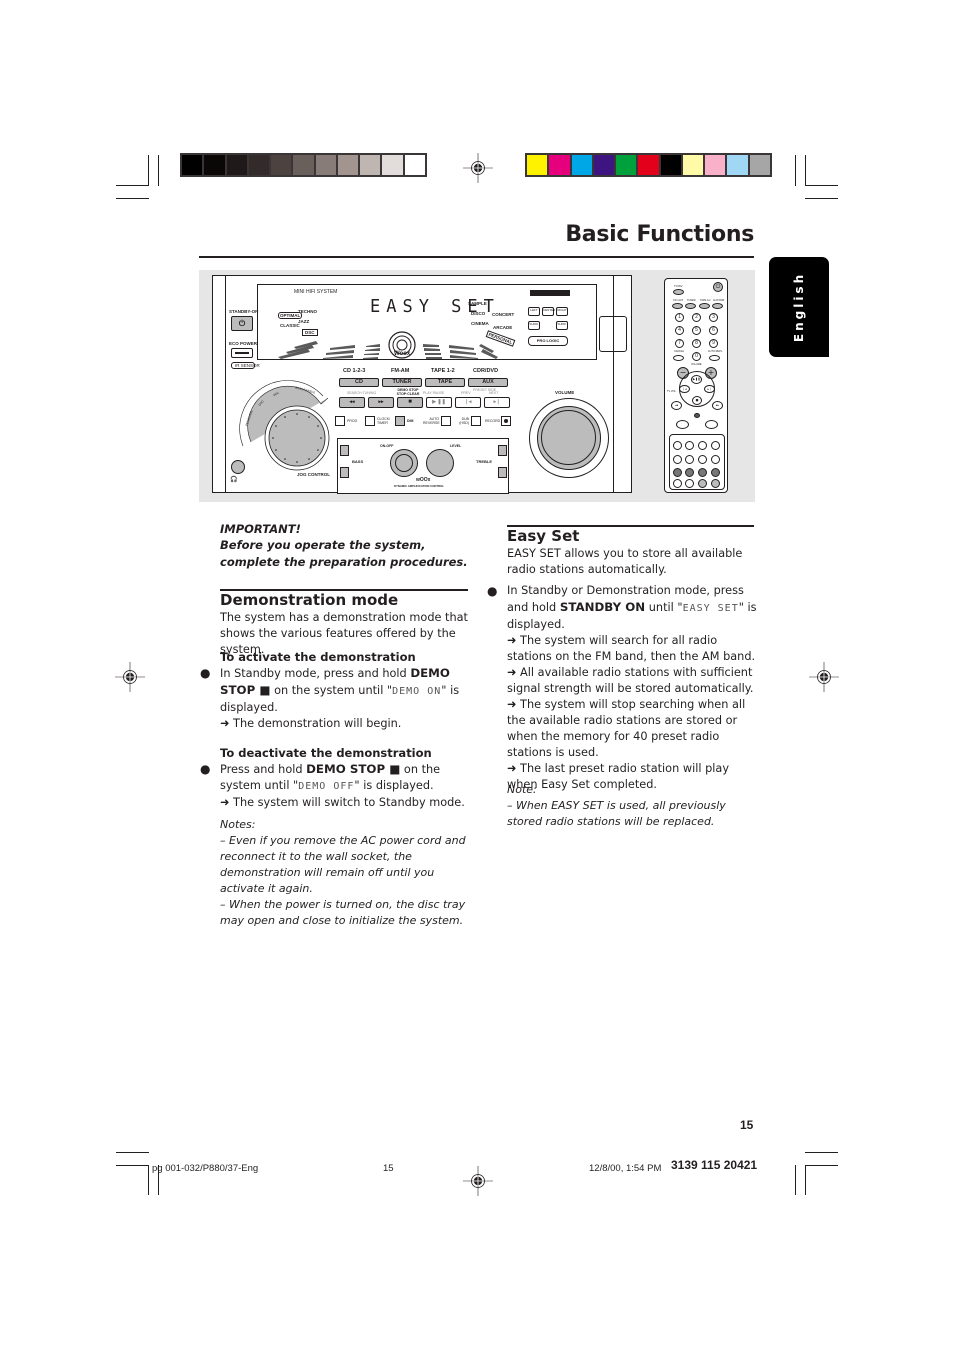 The image size is (954, 1351). What do you see at coordinates (714, 358) in the screenshot?
I see `remote-auto-repl-button` at bounding box center [714, 358].